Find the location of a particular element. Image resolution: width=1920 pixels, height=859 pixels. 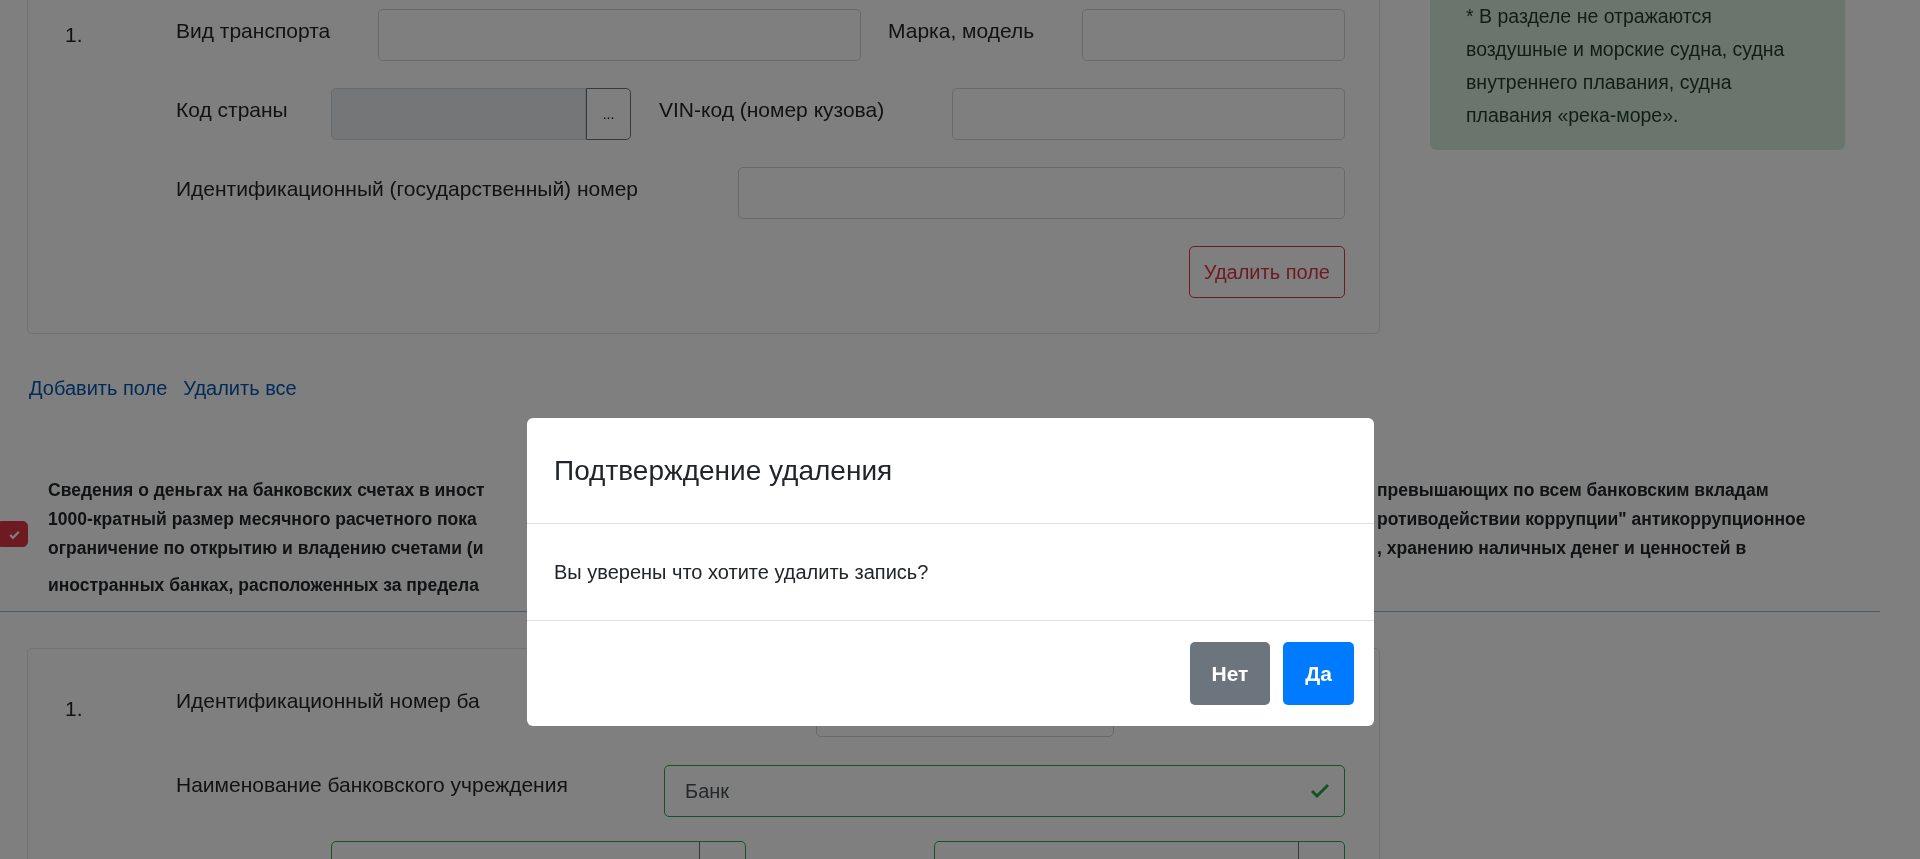

section-description: , хранению наличных денег и ценностей в is located at coordinates (1562, 548).